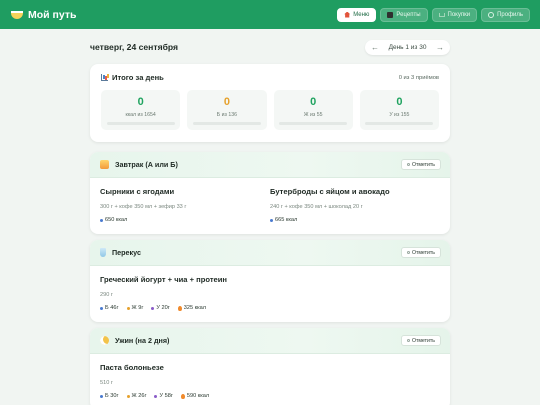 The image size is (540, 405). Describe the element at coordinates (138, 77) in the screenshot. I see `summary-title-text: Итого за день` at that location.